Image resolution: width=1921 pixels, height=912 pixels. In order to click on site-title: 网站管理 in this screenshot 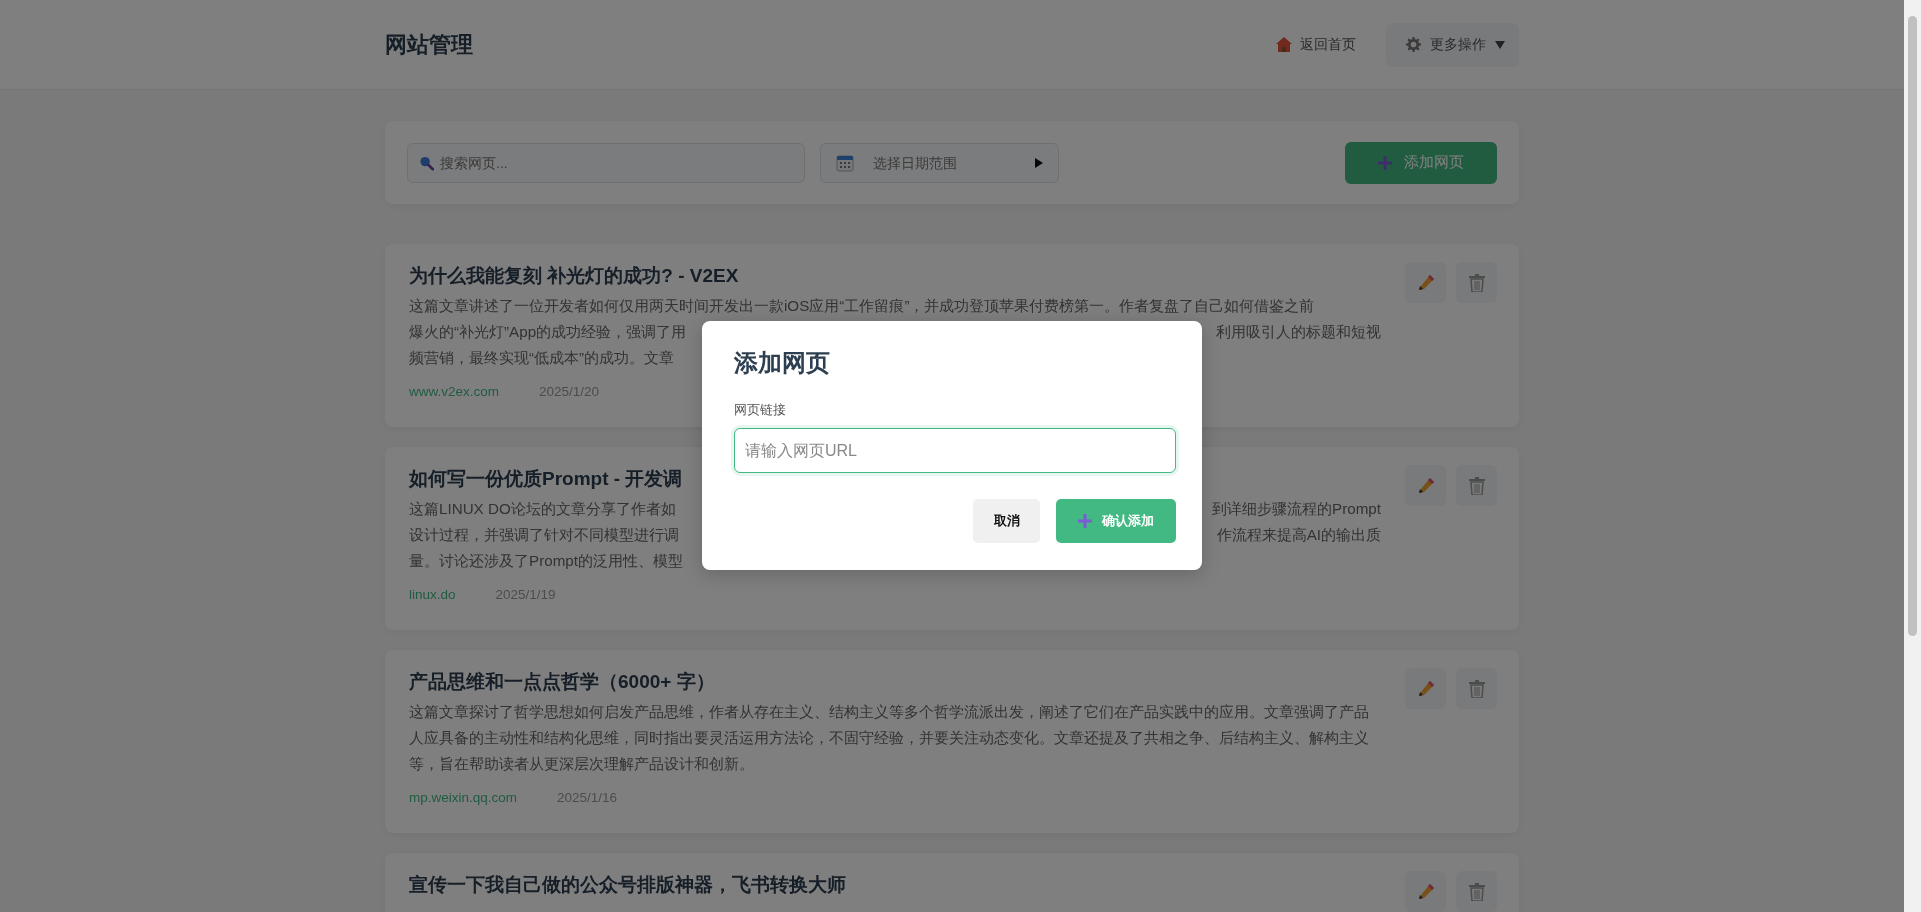, I will do `click(429, 44)`.